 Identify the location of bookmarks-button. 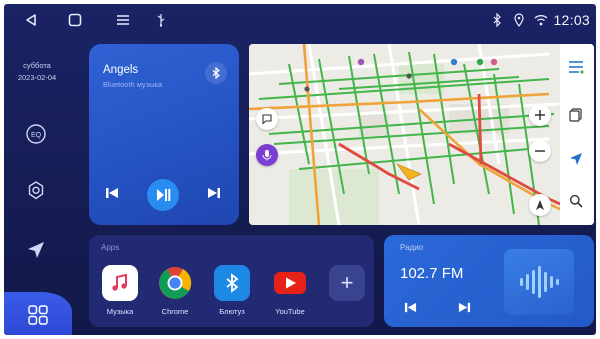
(576, 117).